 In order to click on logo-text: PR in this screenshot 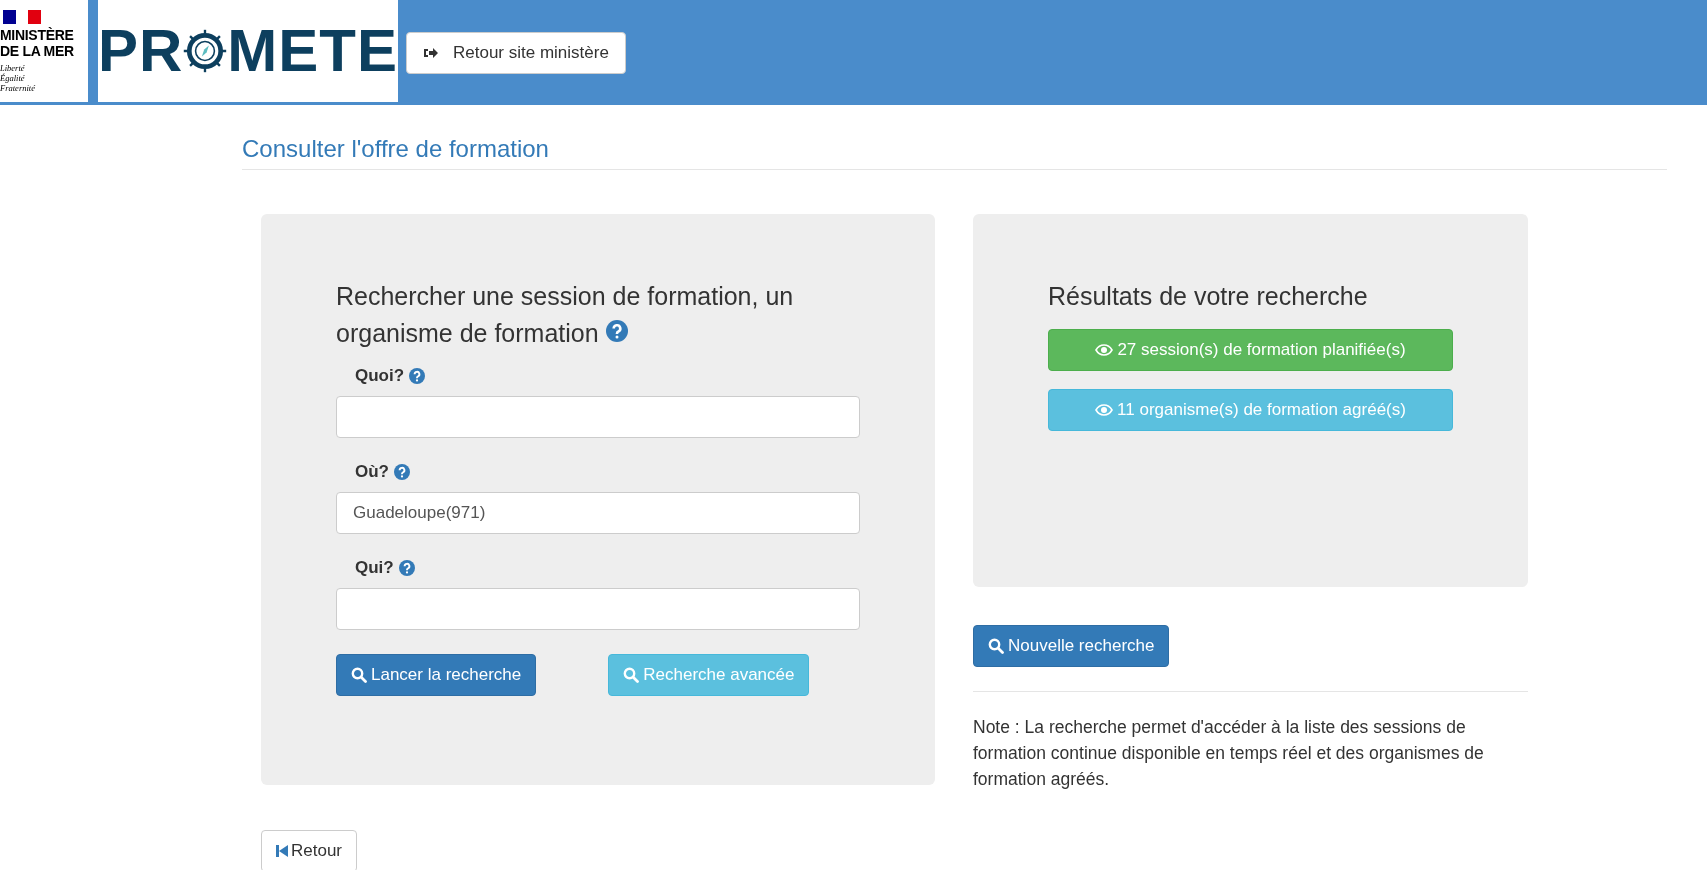, I will do `click(141, 51)`.